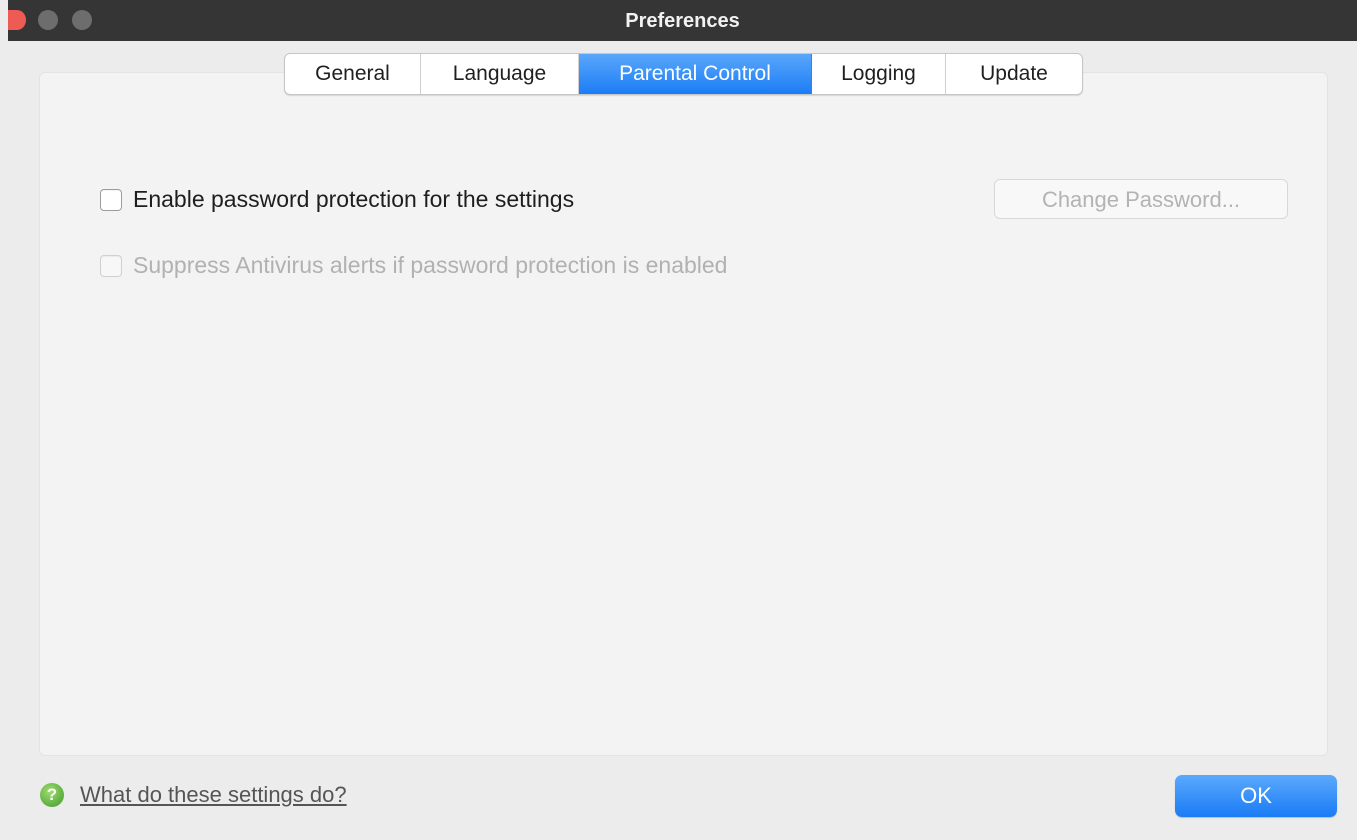 This screenshot has height=840, width=1357. Describe the element at coordinates (111, 265) in the screenshot. I see `suppress-alerts-checkbox` at that location.